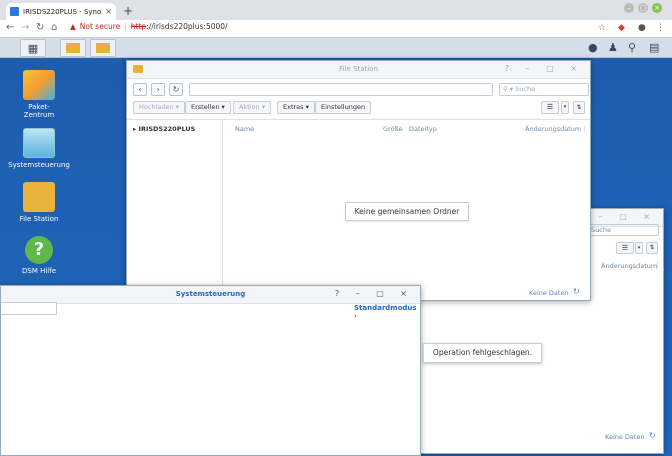 The height and width of the screenshot is (456, 672). Describe the element at coordinates (593, 47) in the screenshot. I see `chat-icon: ●` at that location.